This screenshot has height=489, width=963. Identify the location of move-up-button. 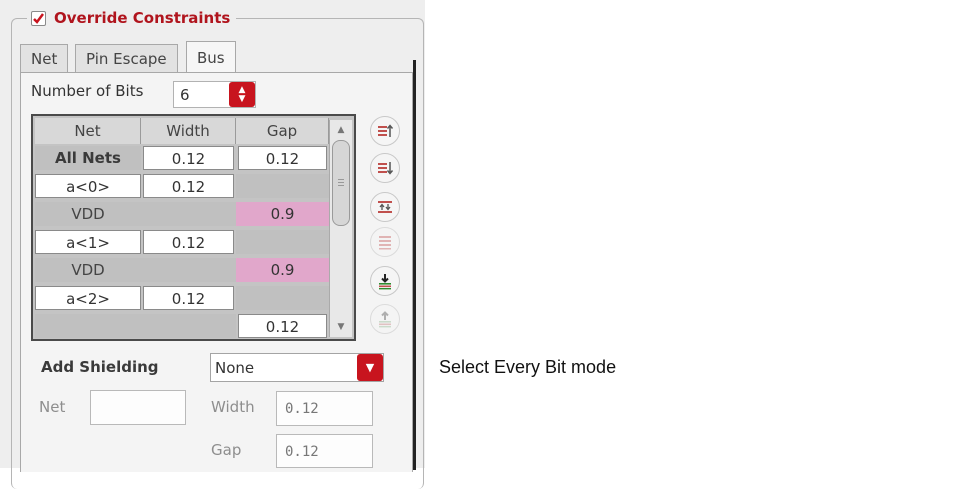
(385, 131).